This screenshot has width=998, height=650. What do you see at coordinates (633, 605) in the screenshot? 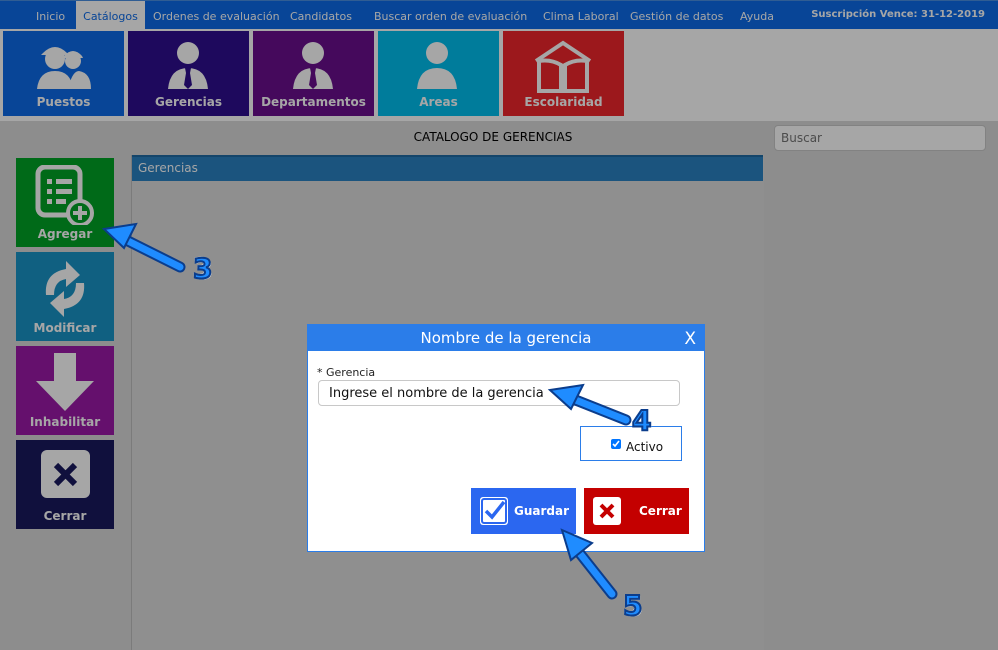
I see `annotation-step-5: 5` at bounding box center [633, 605].